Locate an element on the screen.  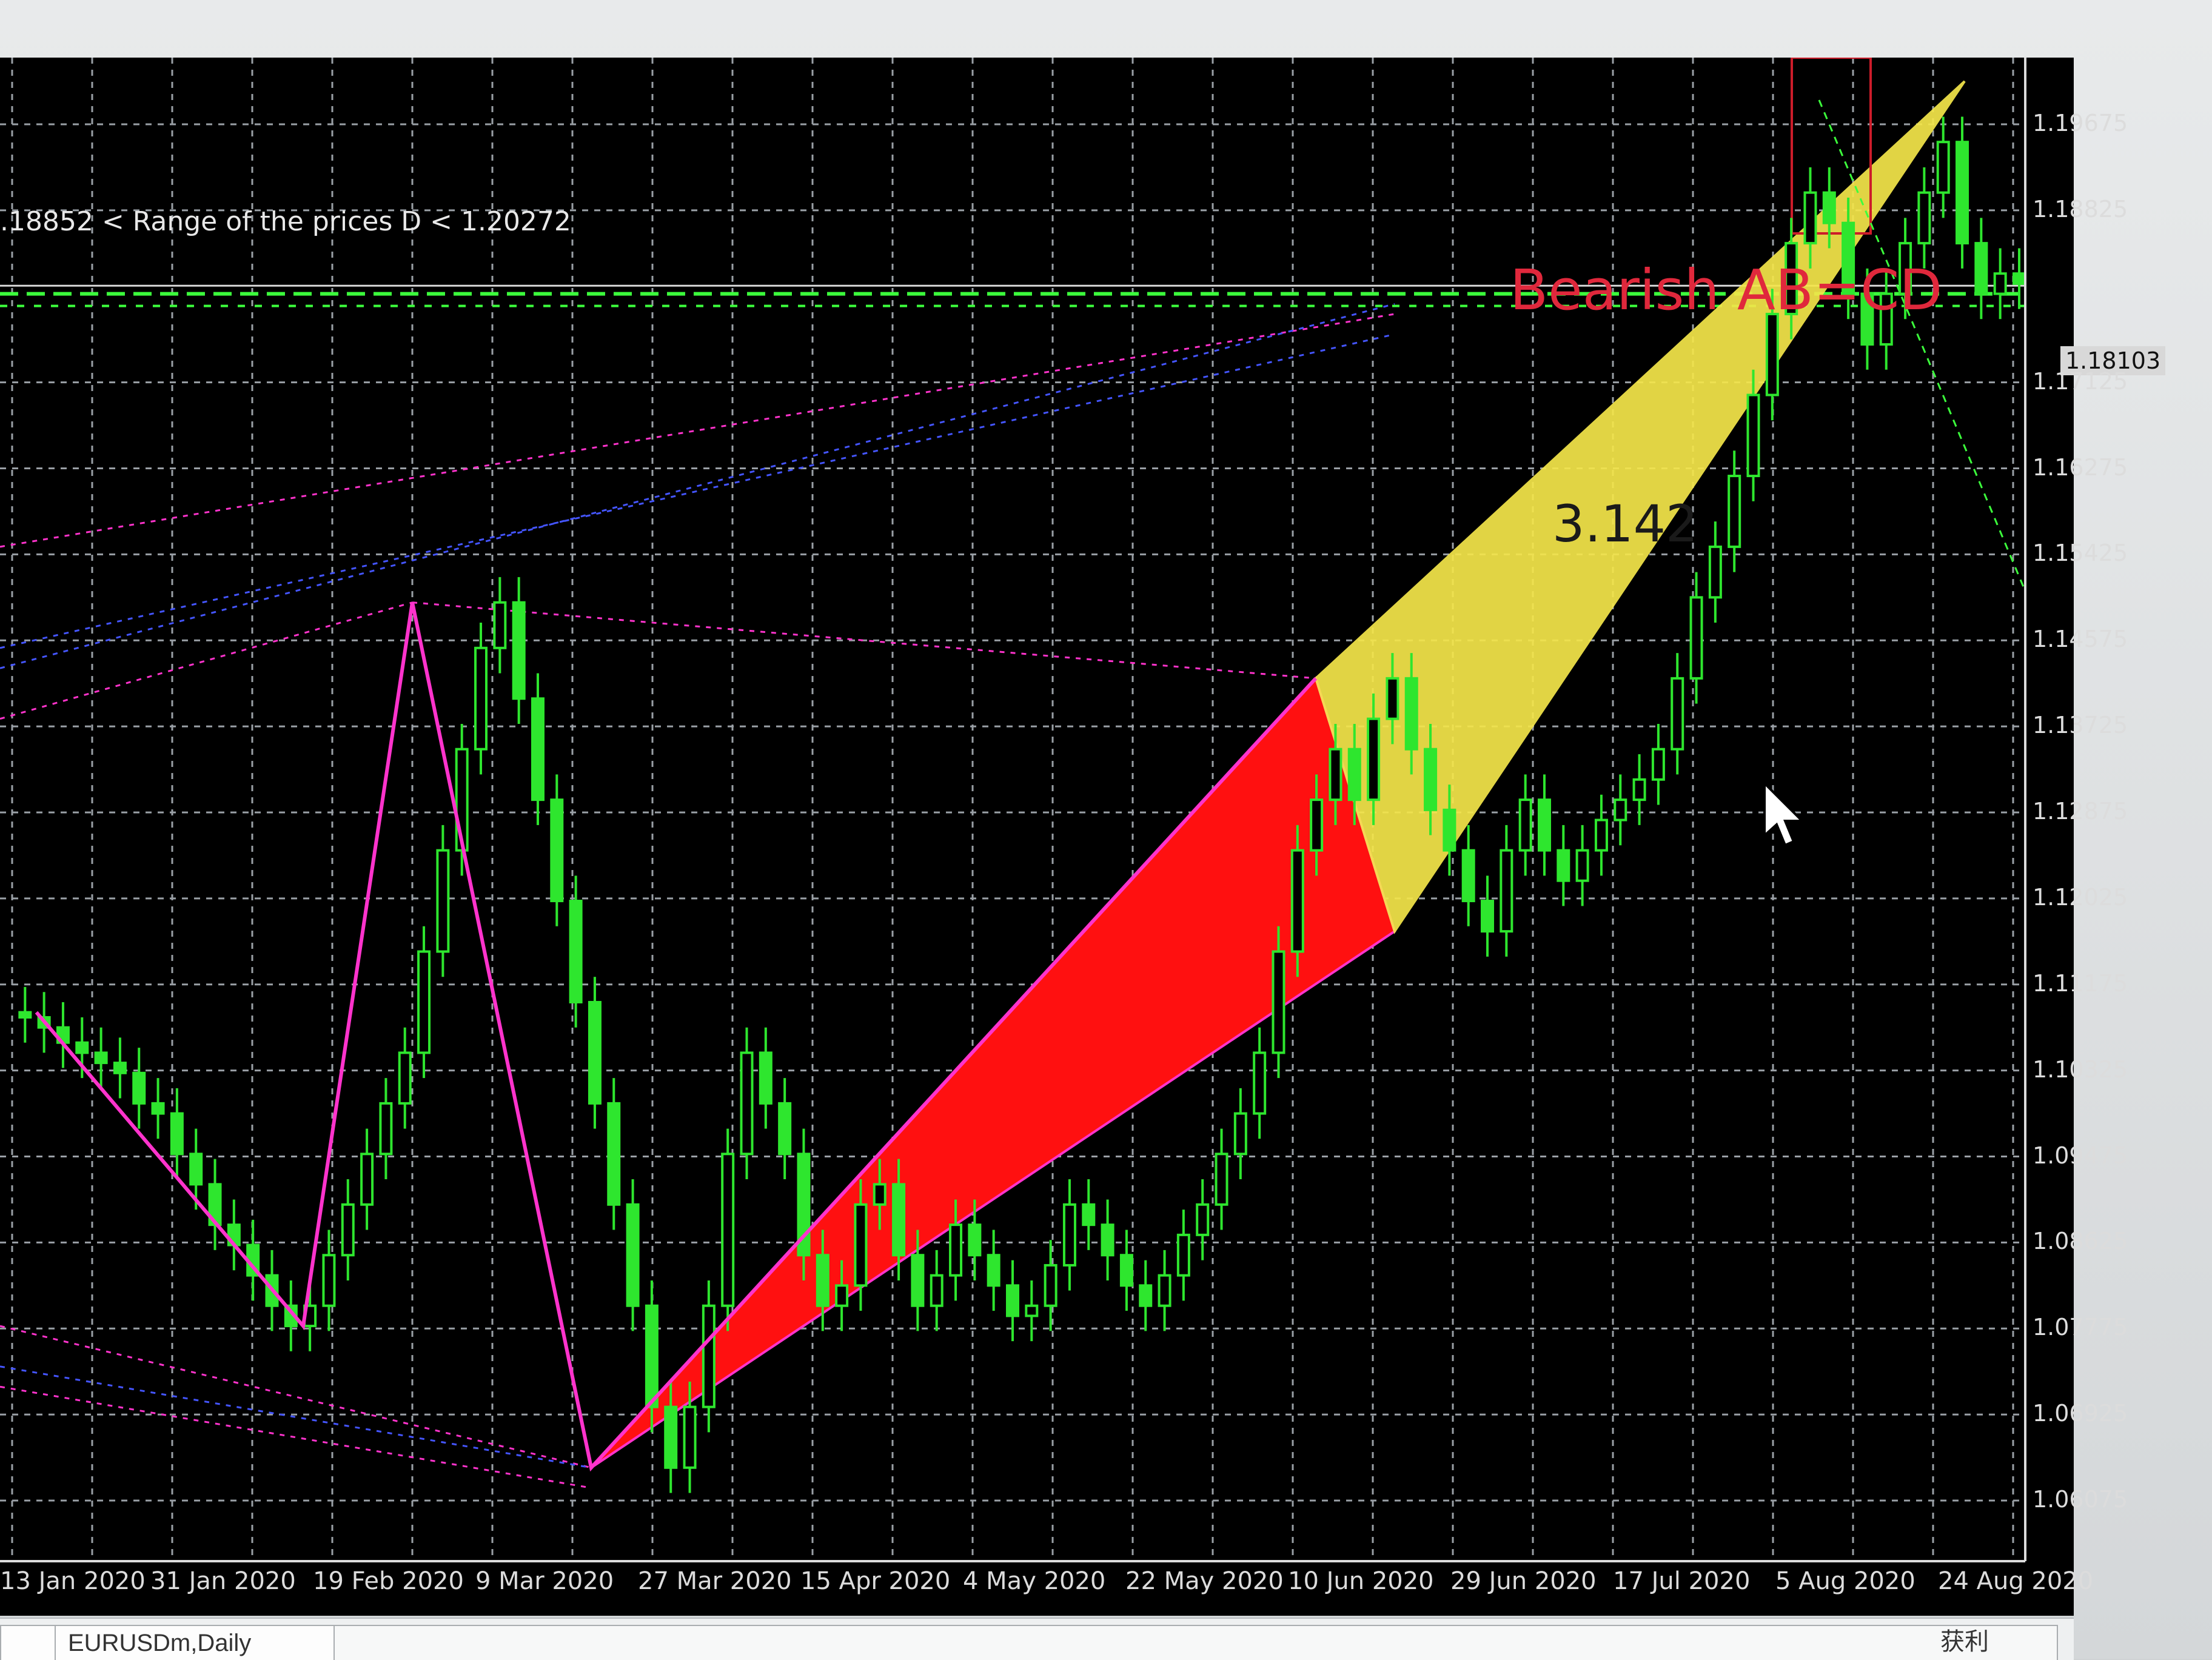
price-tick-label: 1.12025 is located at coordinates (2080, 897).